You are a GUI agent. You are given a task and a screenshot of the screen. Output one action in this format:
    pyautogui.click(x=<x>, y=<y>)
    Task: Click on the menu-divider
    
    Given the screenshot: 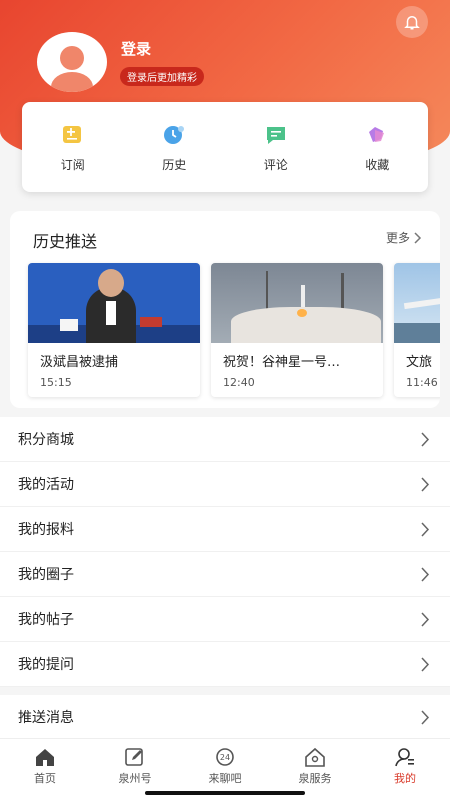 What is the action you would take?
    pyautogui.click(x=225, y=691)
    